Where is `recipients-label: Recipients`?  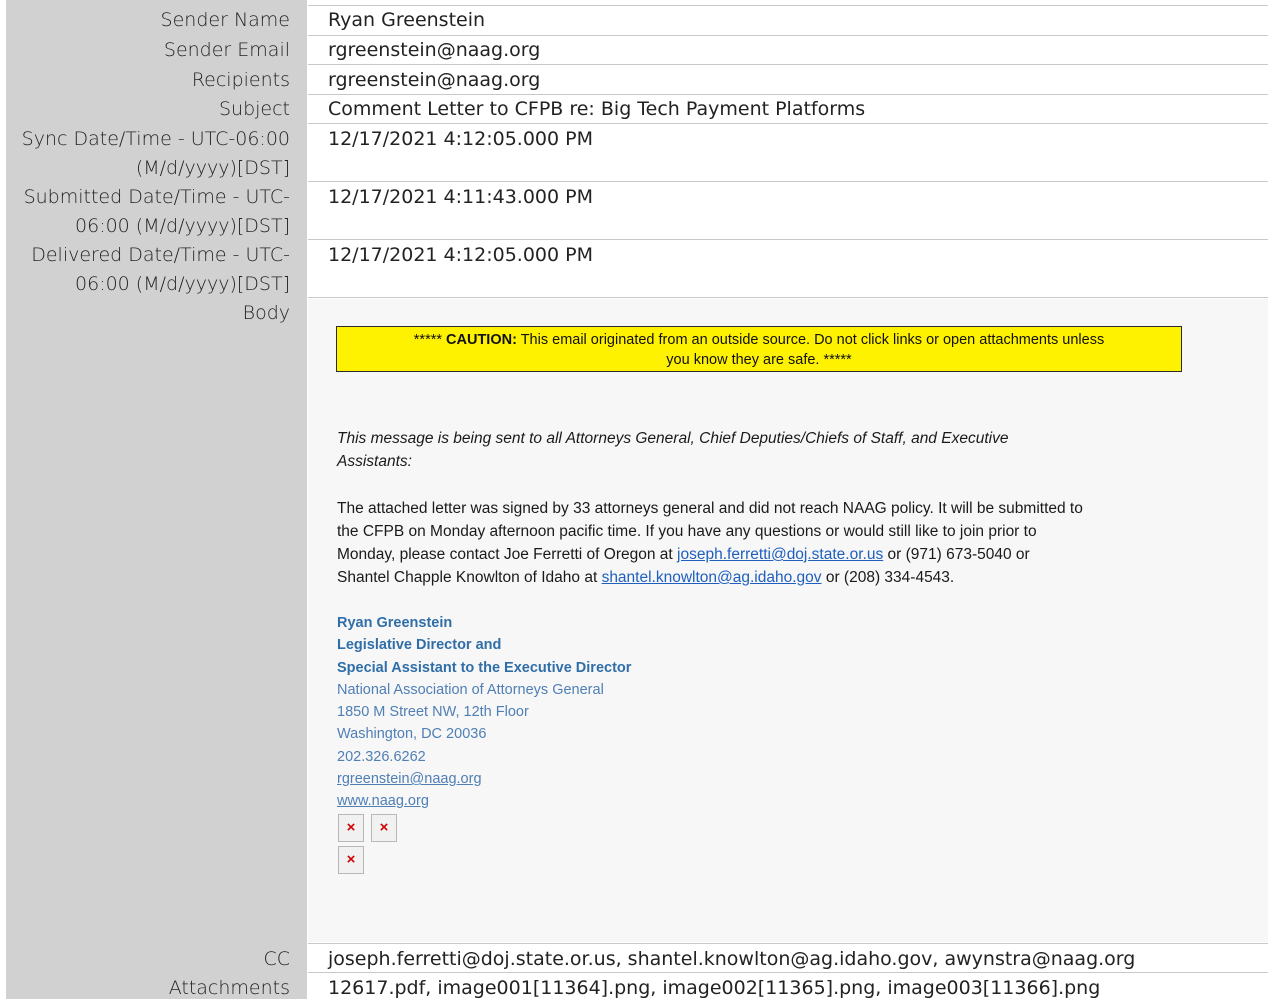 recipients-label: Recipients is located at coordinates (240, 80).